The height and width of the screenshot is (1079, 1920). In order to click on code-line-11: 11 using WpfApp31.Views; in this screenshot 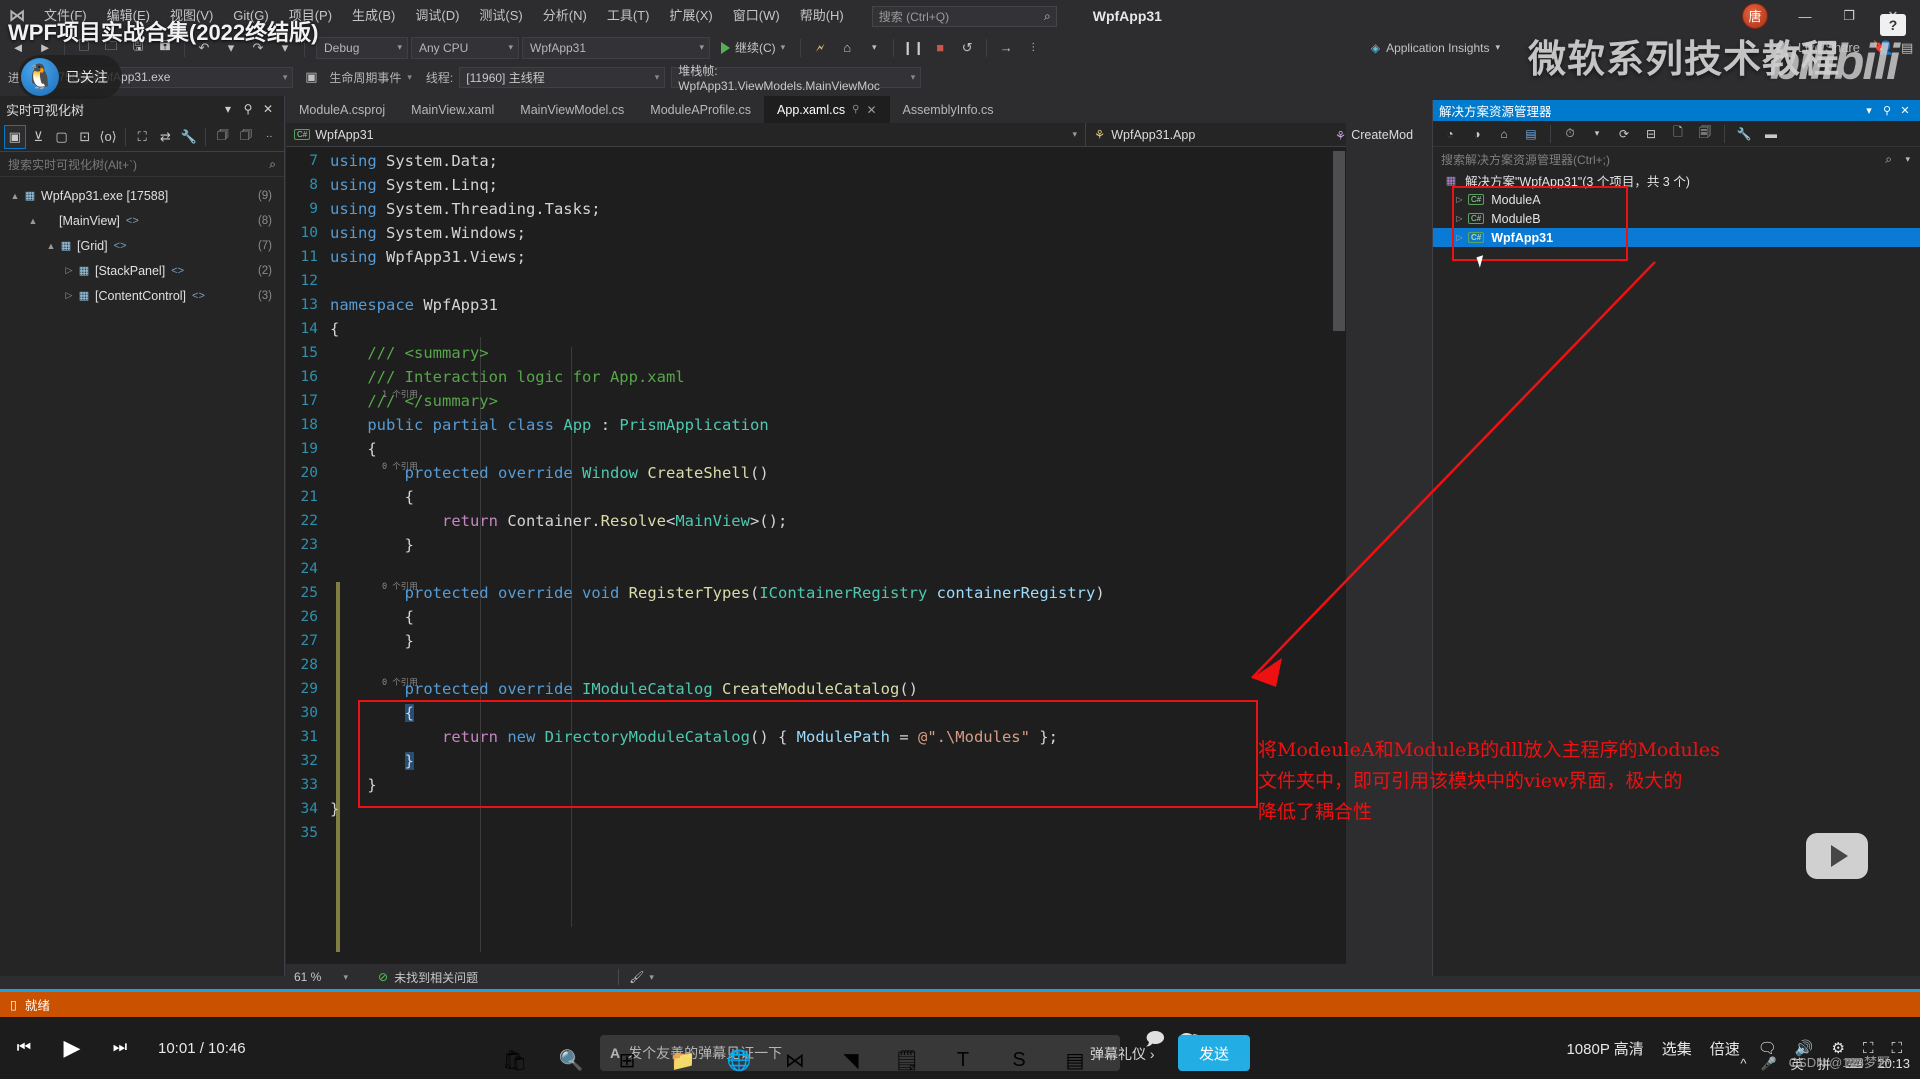, I will do `click(816, 257)`.